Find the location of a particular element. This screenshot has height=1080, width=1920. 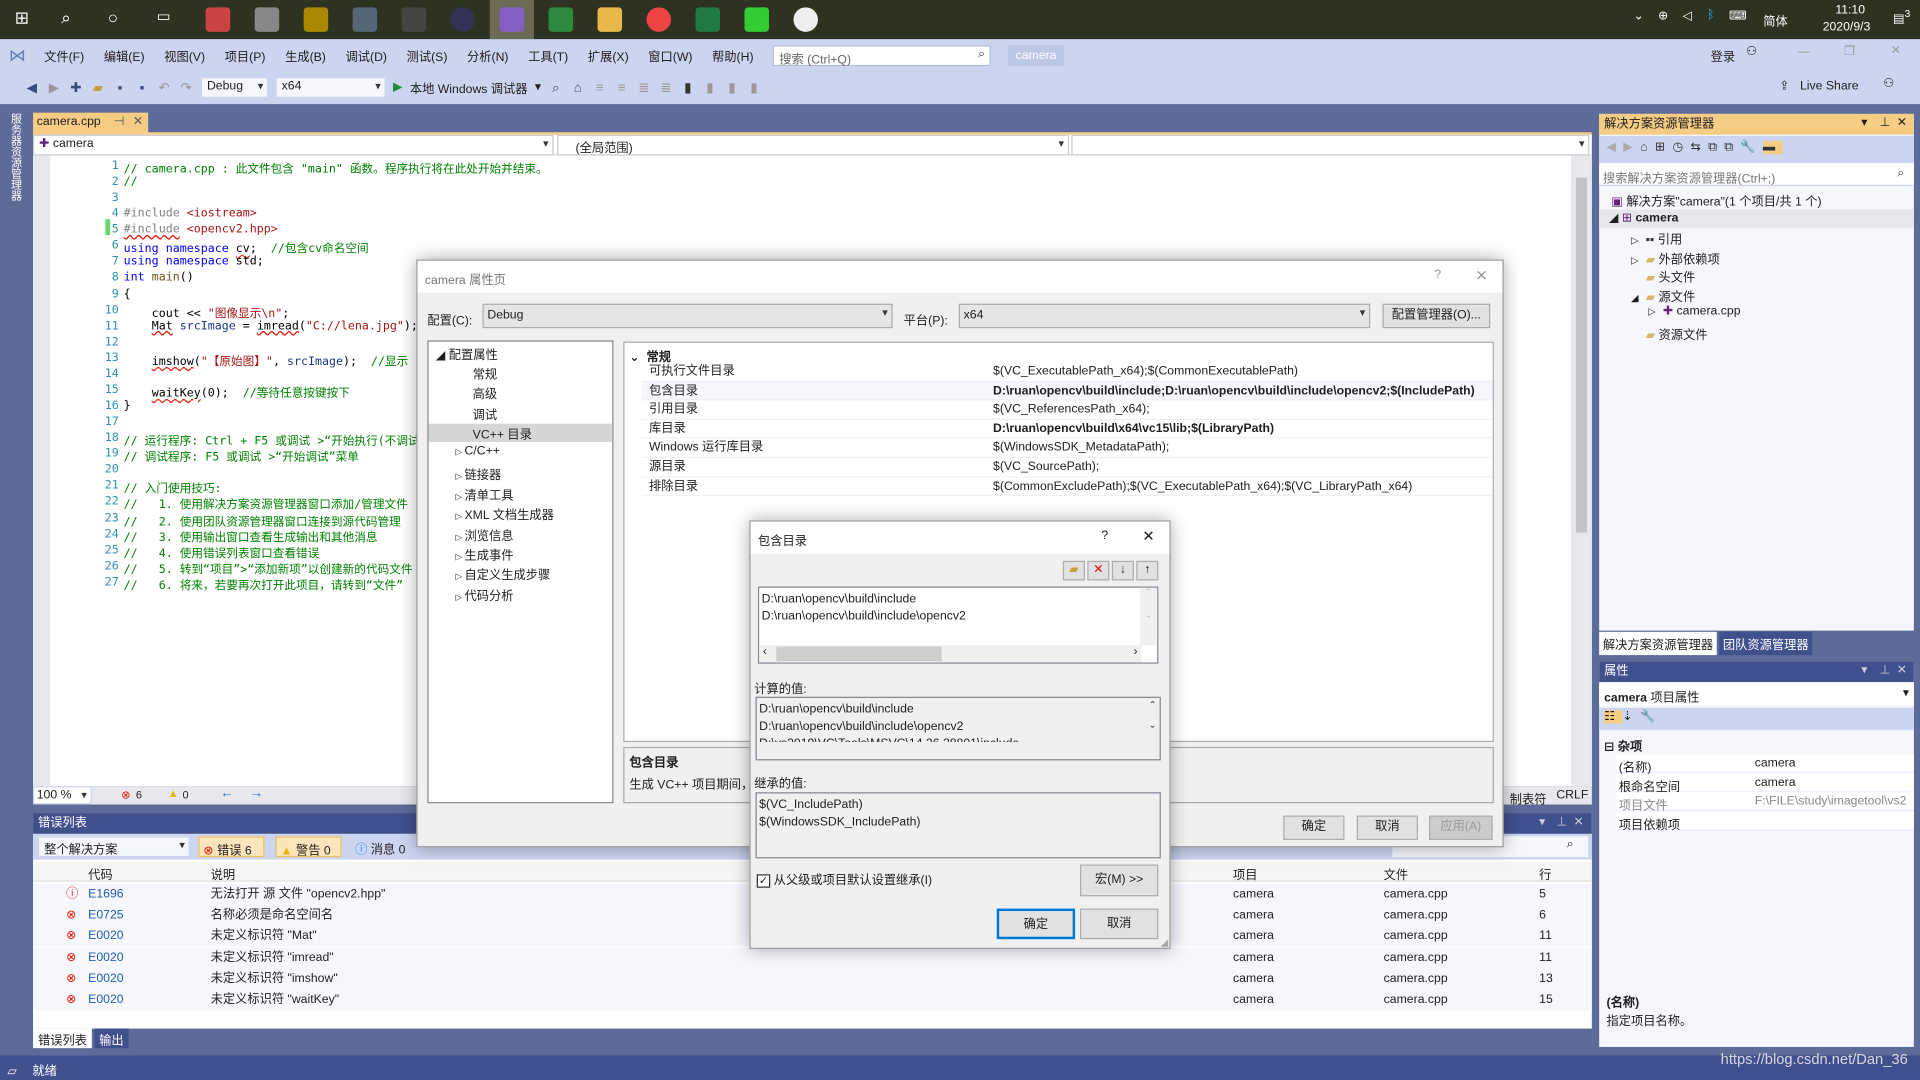

help-button: ? is located at coordinates (1437, 274).